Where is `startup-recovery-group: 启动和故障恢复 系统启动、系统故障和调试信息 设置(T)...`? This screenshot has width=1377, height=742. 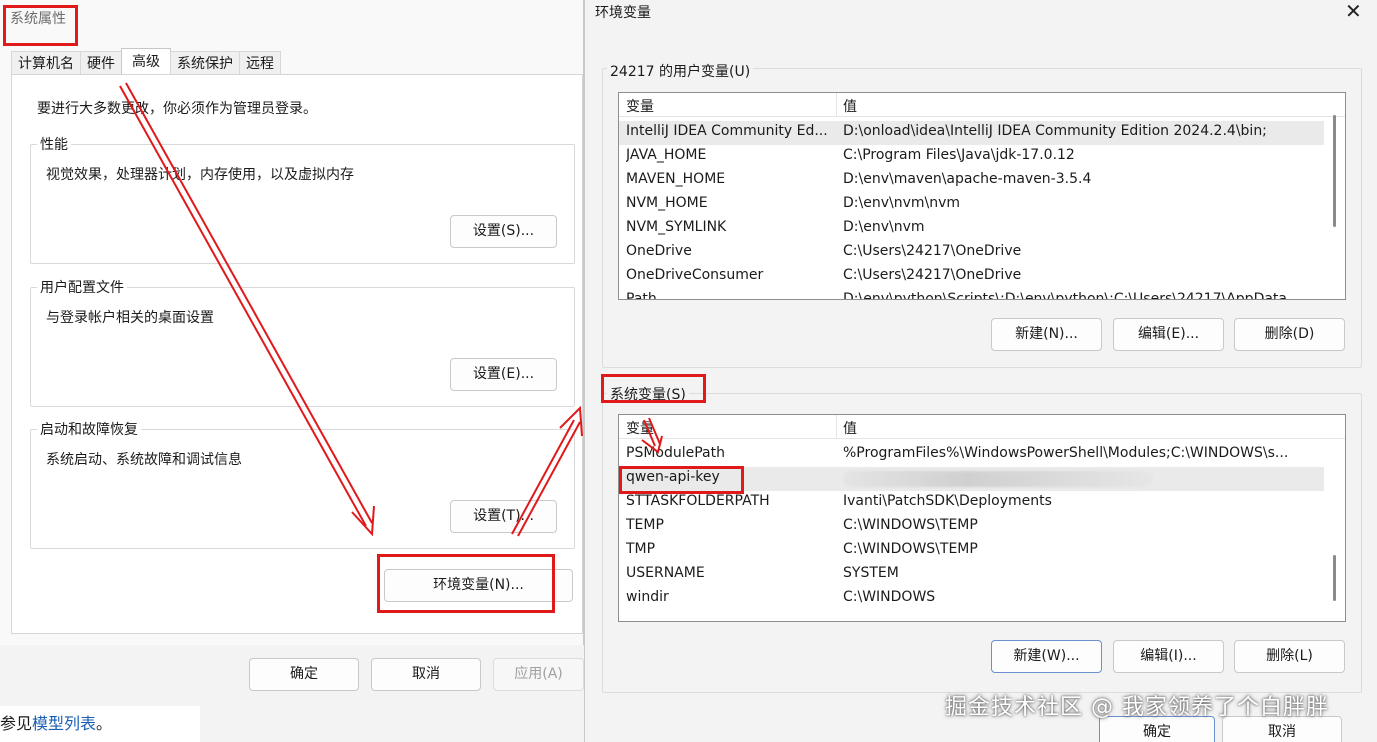 startup-recovery-group: 启动和故障恢复 系统启动、系统故障和调试信息 设置(T)... is located at coordinates (302, 484).